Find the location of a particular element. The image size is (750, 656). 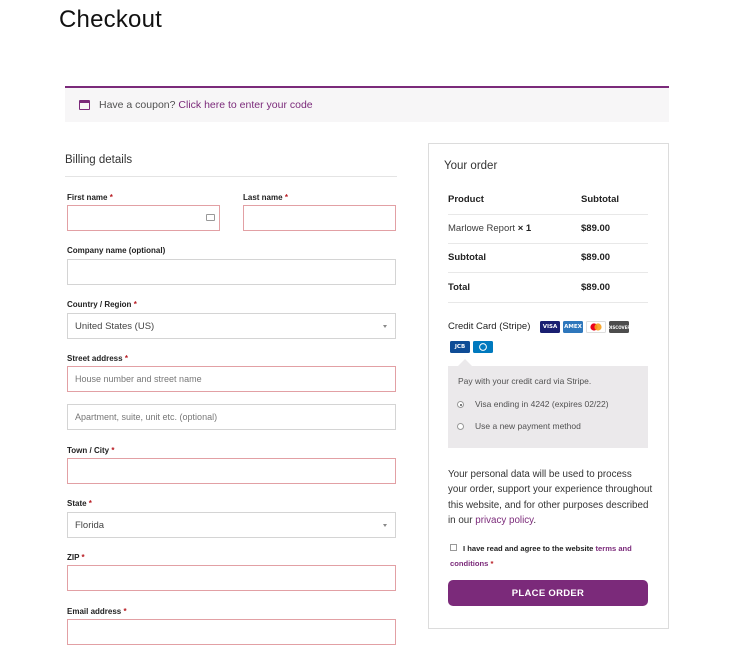

town-label-text: Town / City is located at coordinates (88, 450).